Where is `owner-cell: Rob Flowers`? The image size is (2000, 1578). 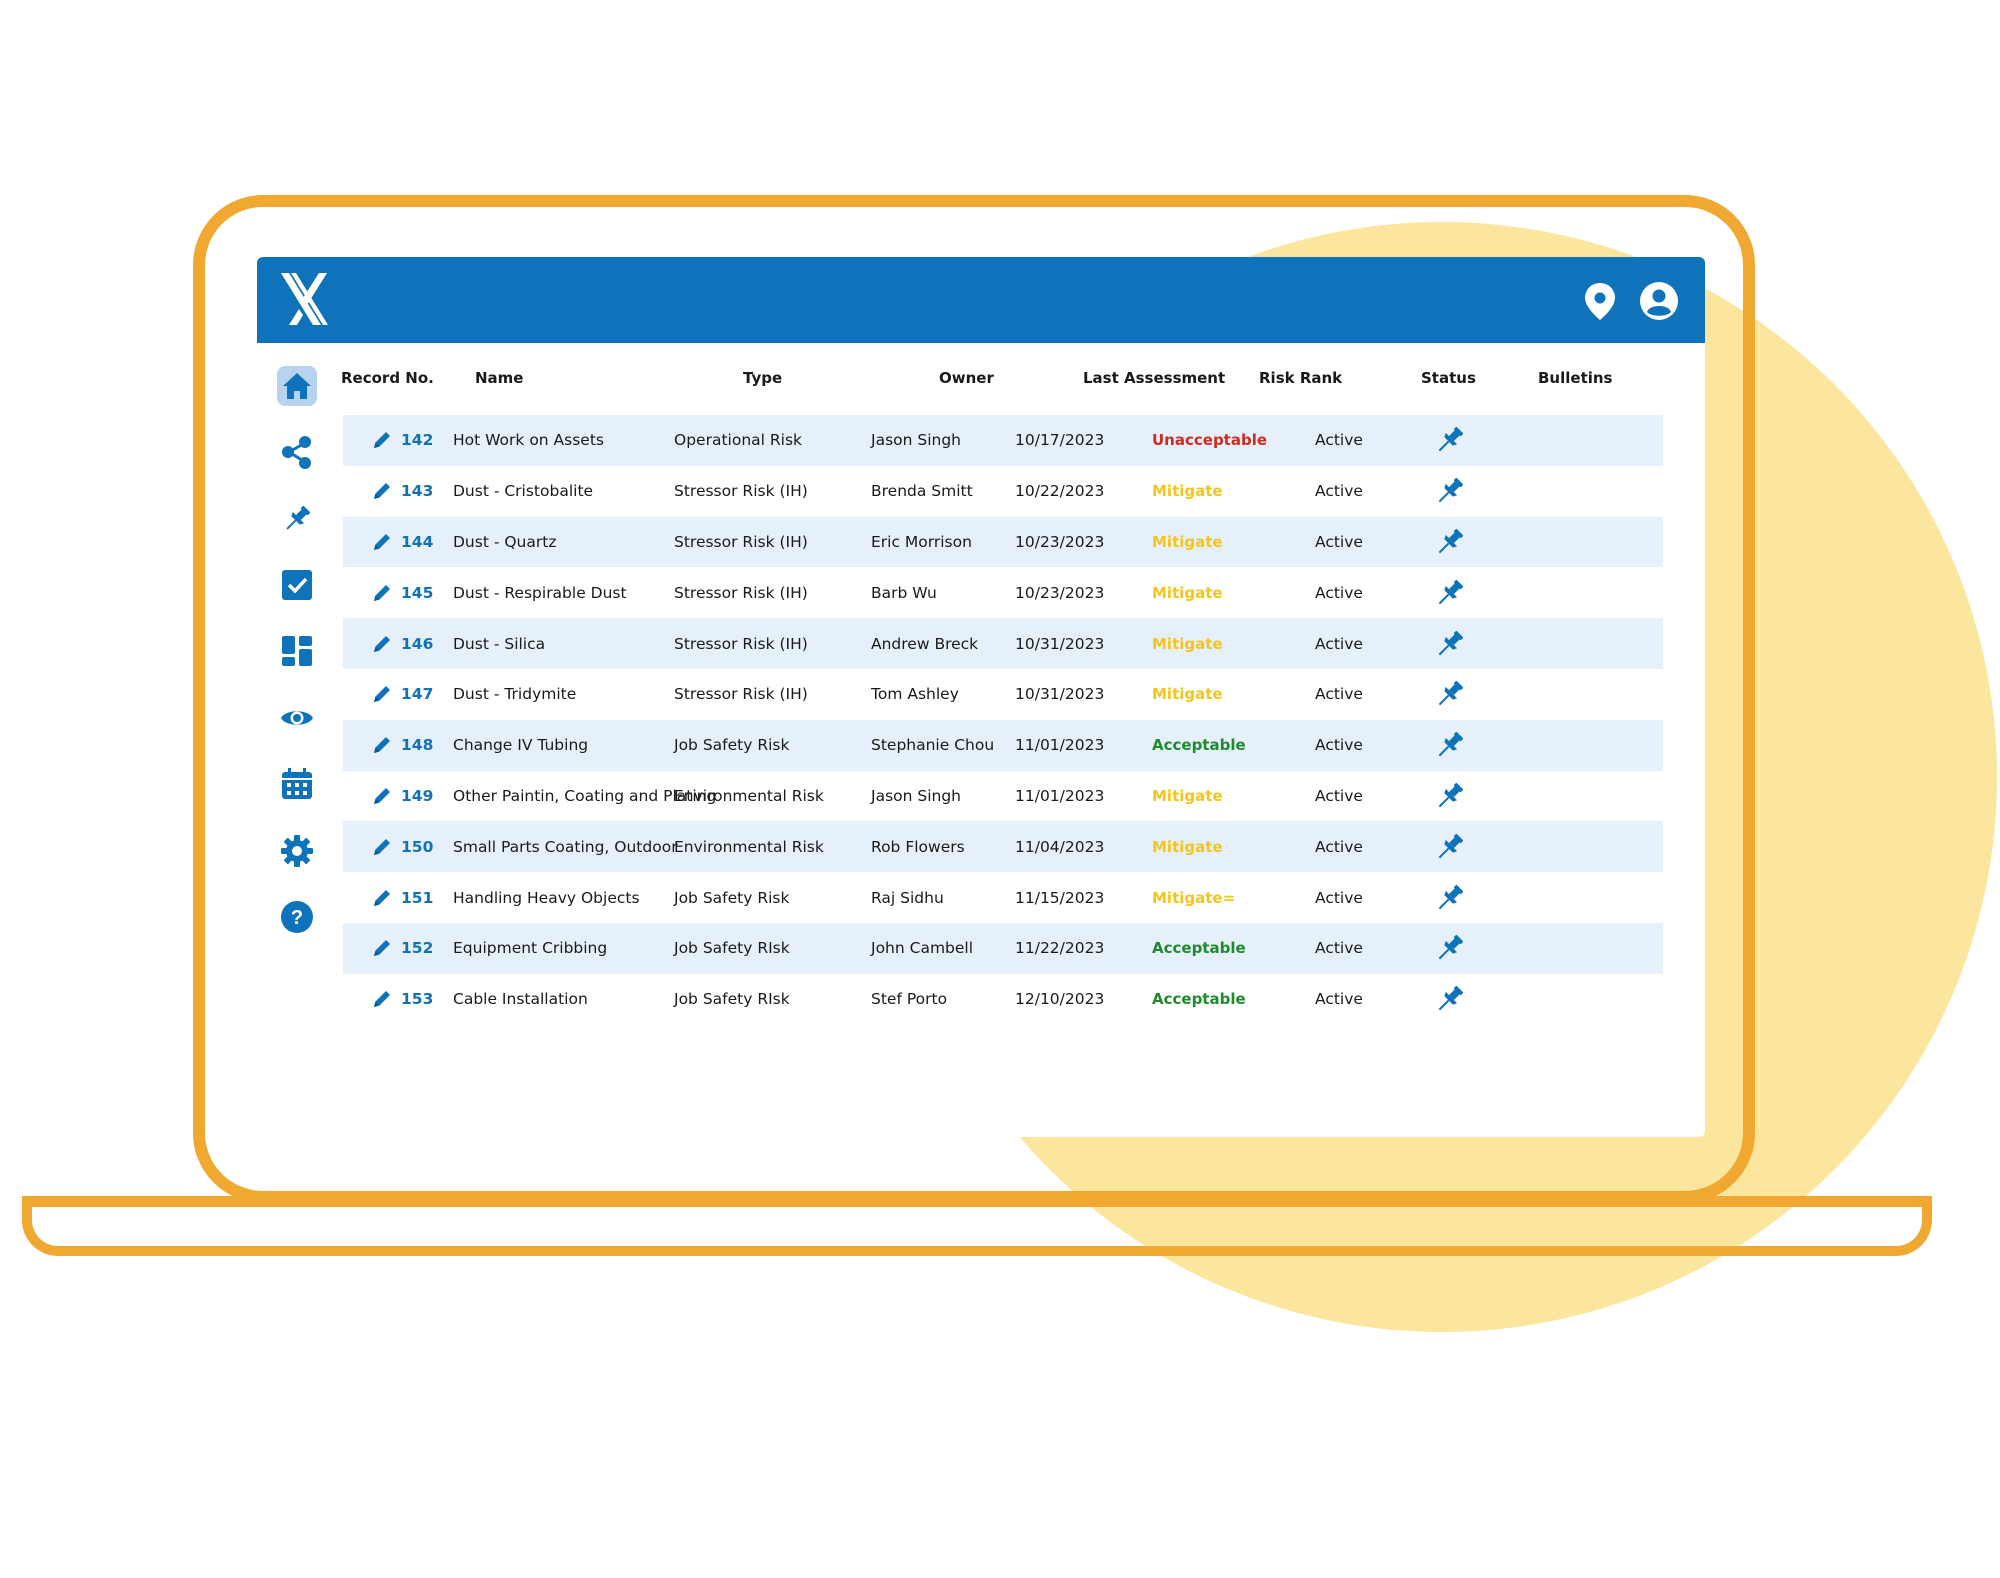
owner-cell: Rob Flowers is located at coordinates (918, 846).